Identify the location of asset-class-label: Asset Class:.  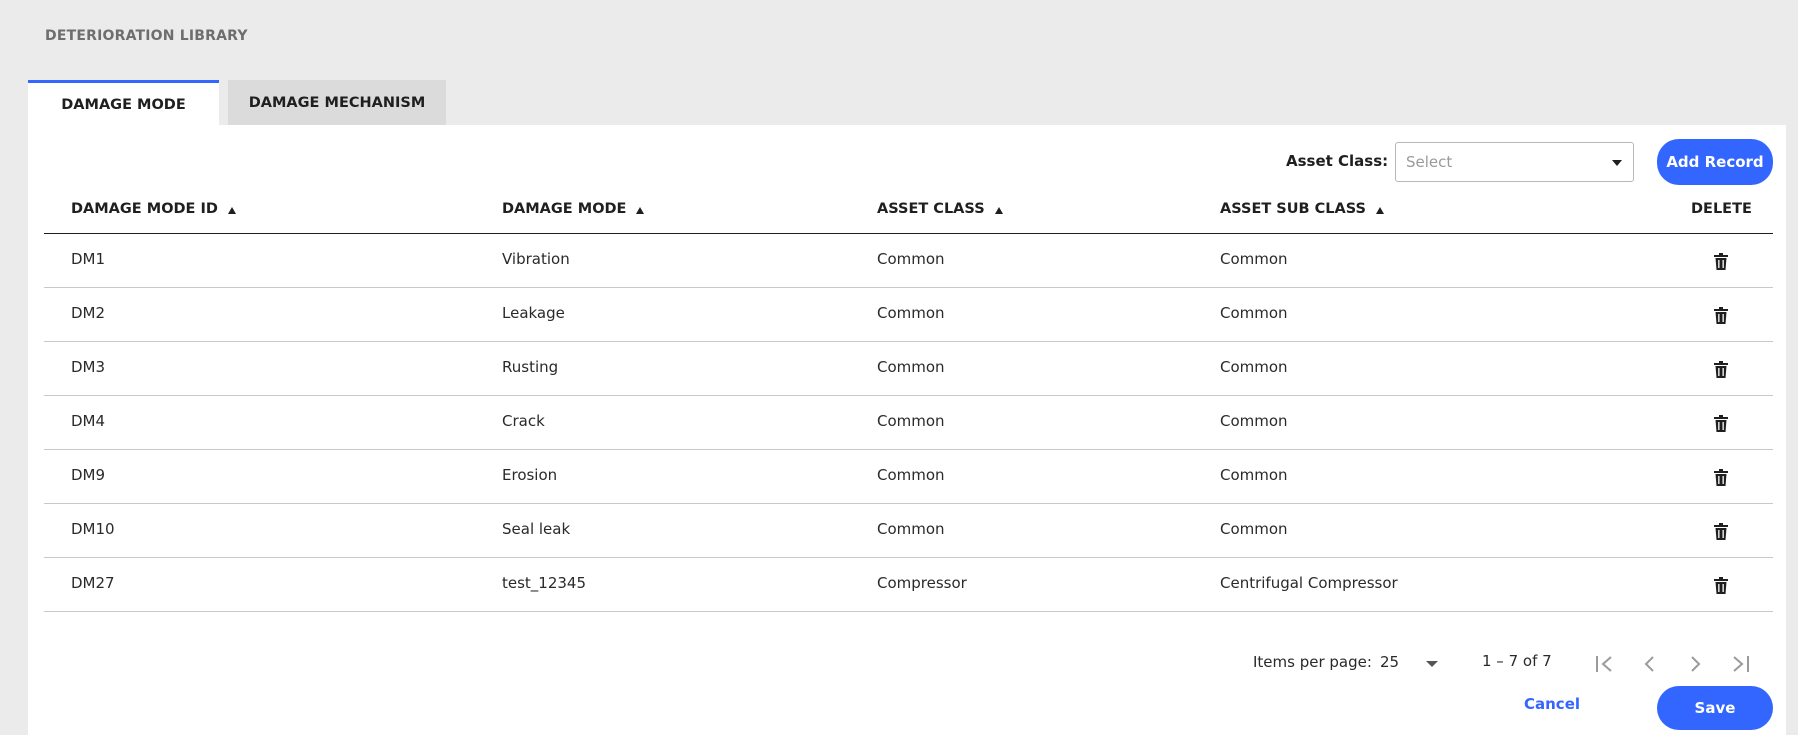
(1337, 161).